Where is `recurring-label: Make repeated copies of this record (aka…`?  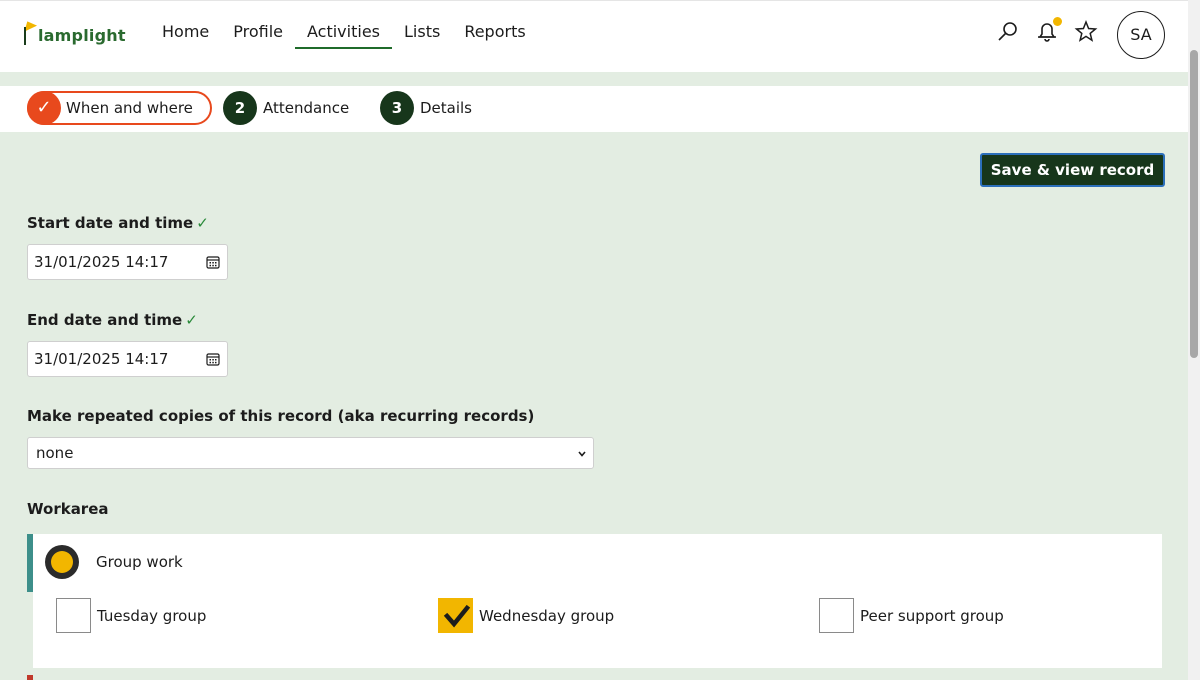 recurring-label: Make repeated copies of this record (aka… is located at coordinates (281, 416).